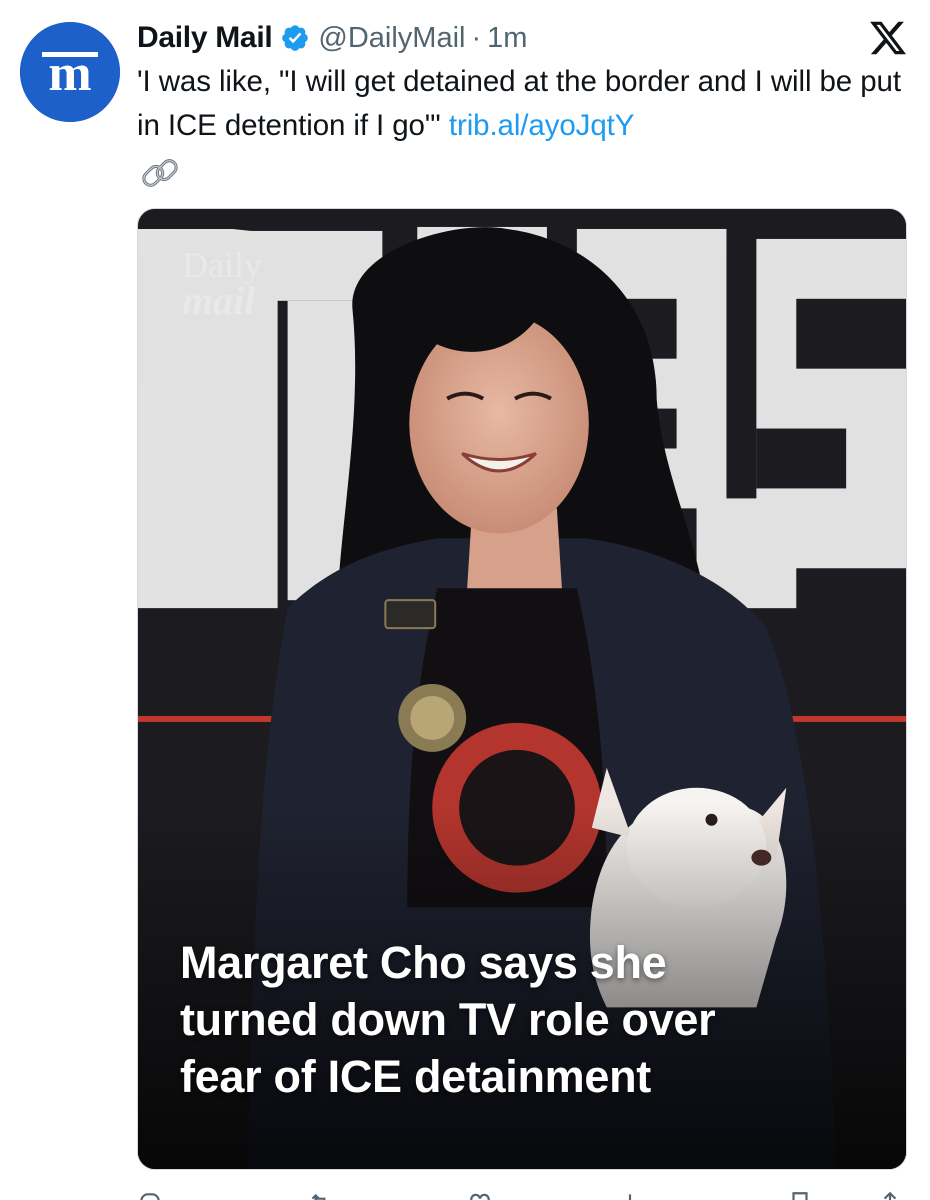 This screenshot has height=1200, width=930. I want to click on account-avatar: m, so click(70, 72).